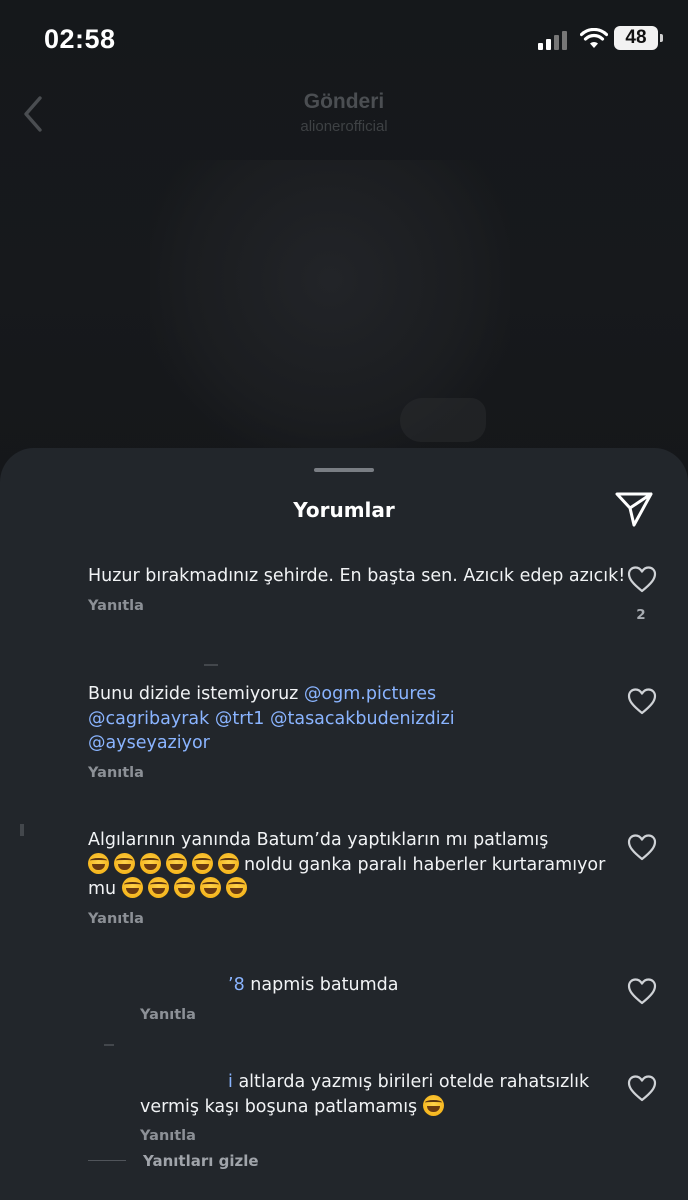 The height and width of the screenshot is (1200, 688). I want to click on post-header: Gönderi alionerofficial, so click(344, 115).